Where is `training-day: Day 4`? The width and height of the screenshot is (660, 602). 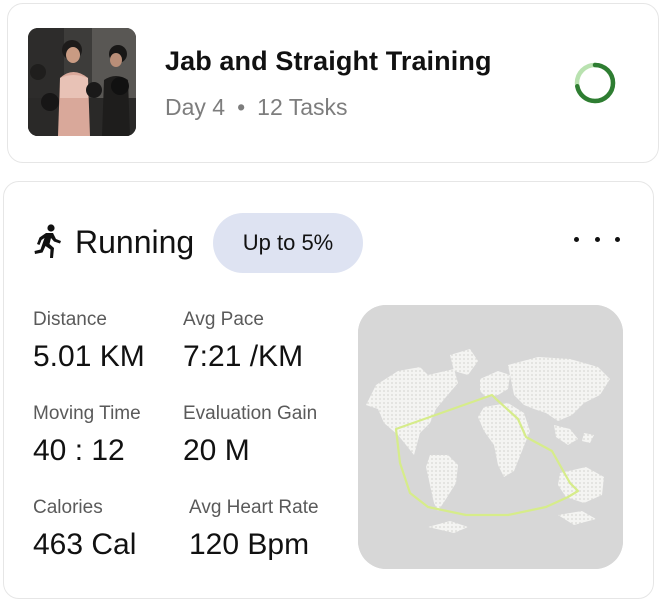
training-day: Day 4 is located at coordinates (195, 107).